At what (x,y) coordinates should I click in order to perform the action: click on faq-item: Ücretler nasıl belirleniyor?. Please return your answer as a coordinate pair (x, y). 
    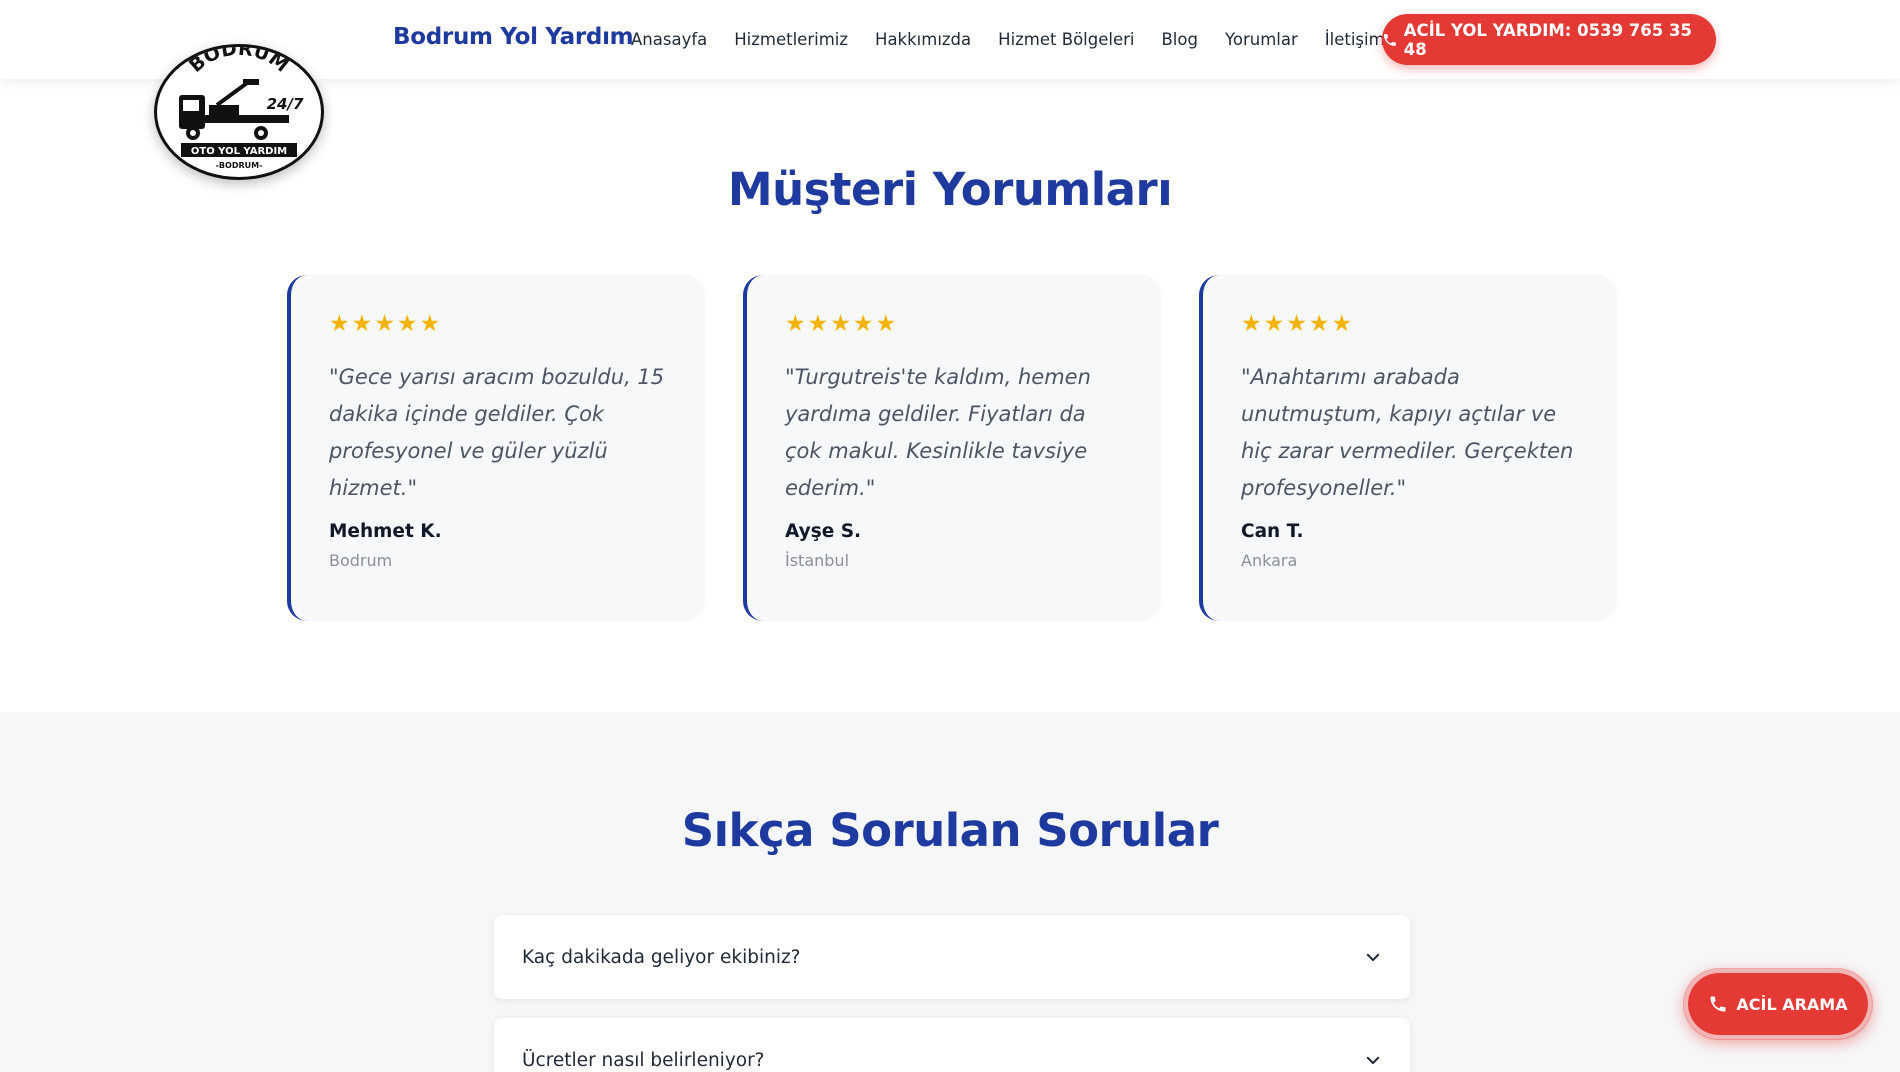
    Looking at the image, I should click on (952, 1045).